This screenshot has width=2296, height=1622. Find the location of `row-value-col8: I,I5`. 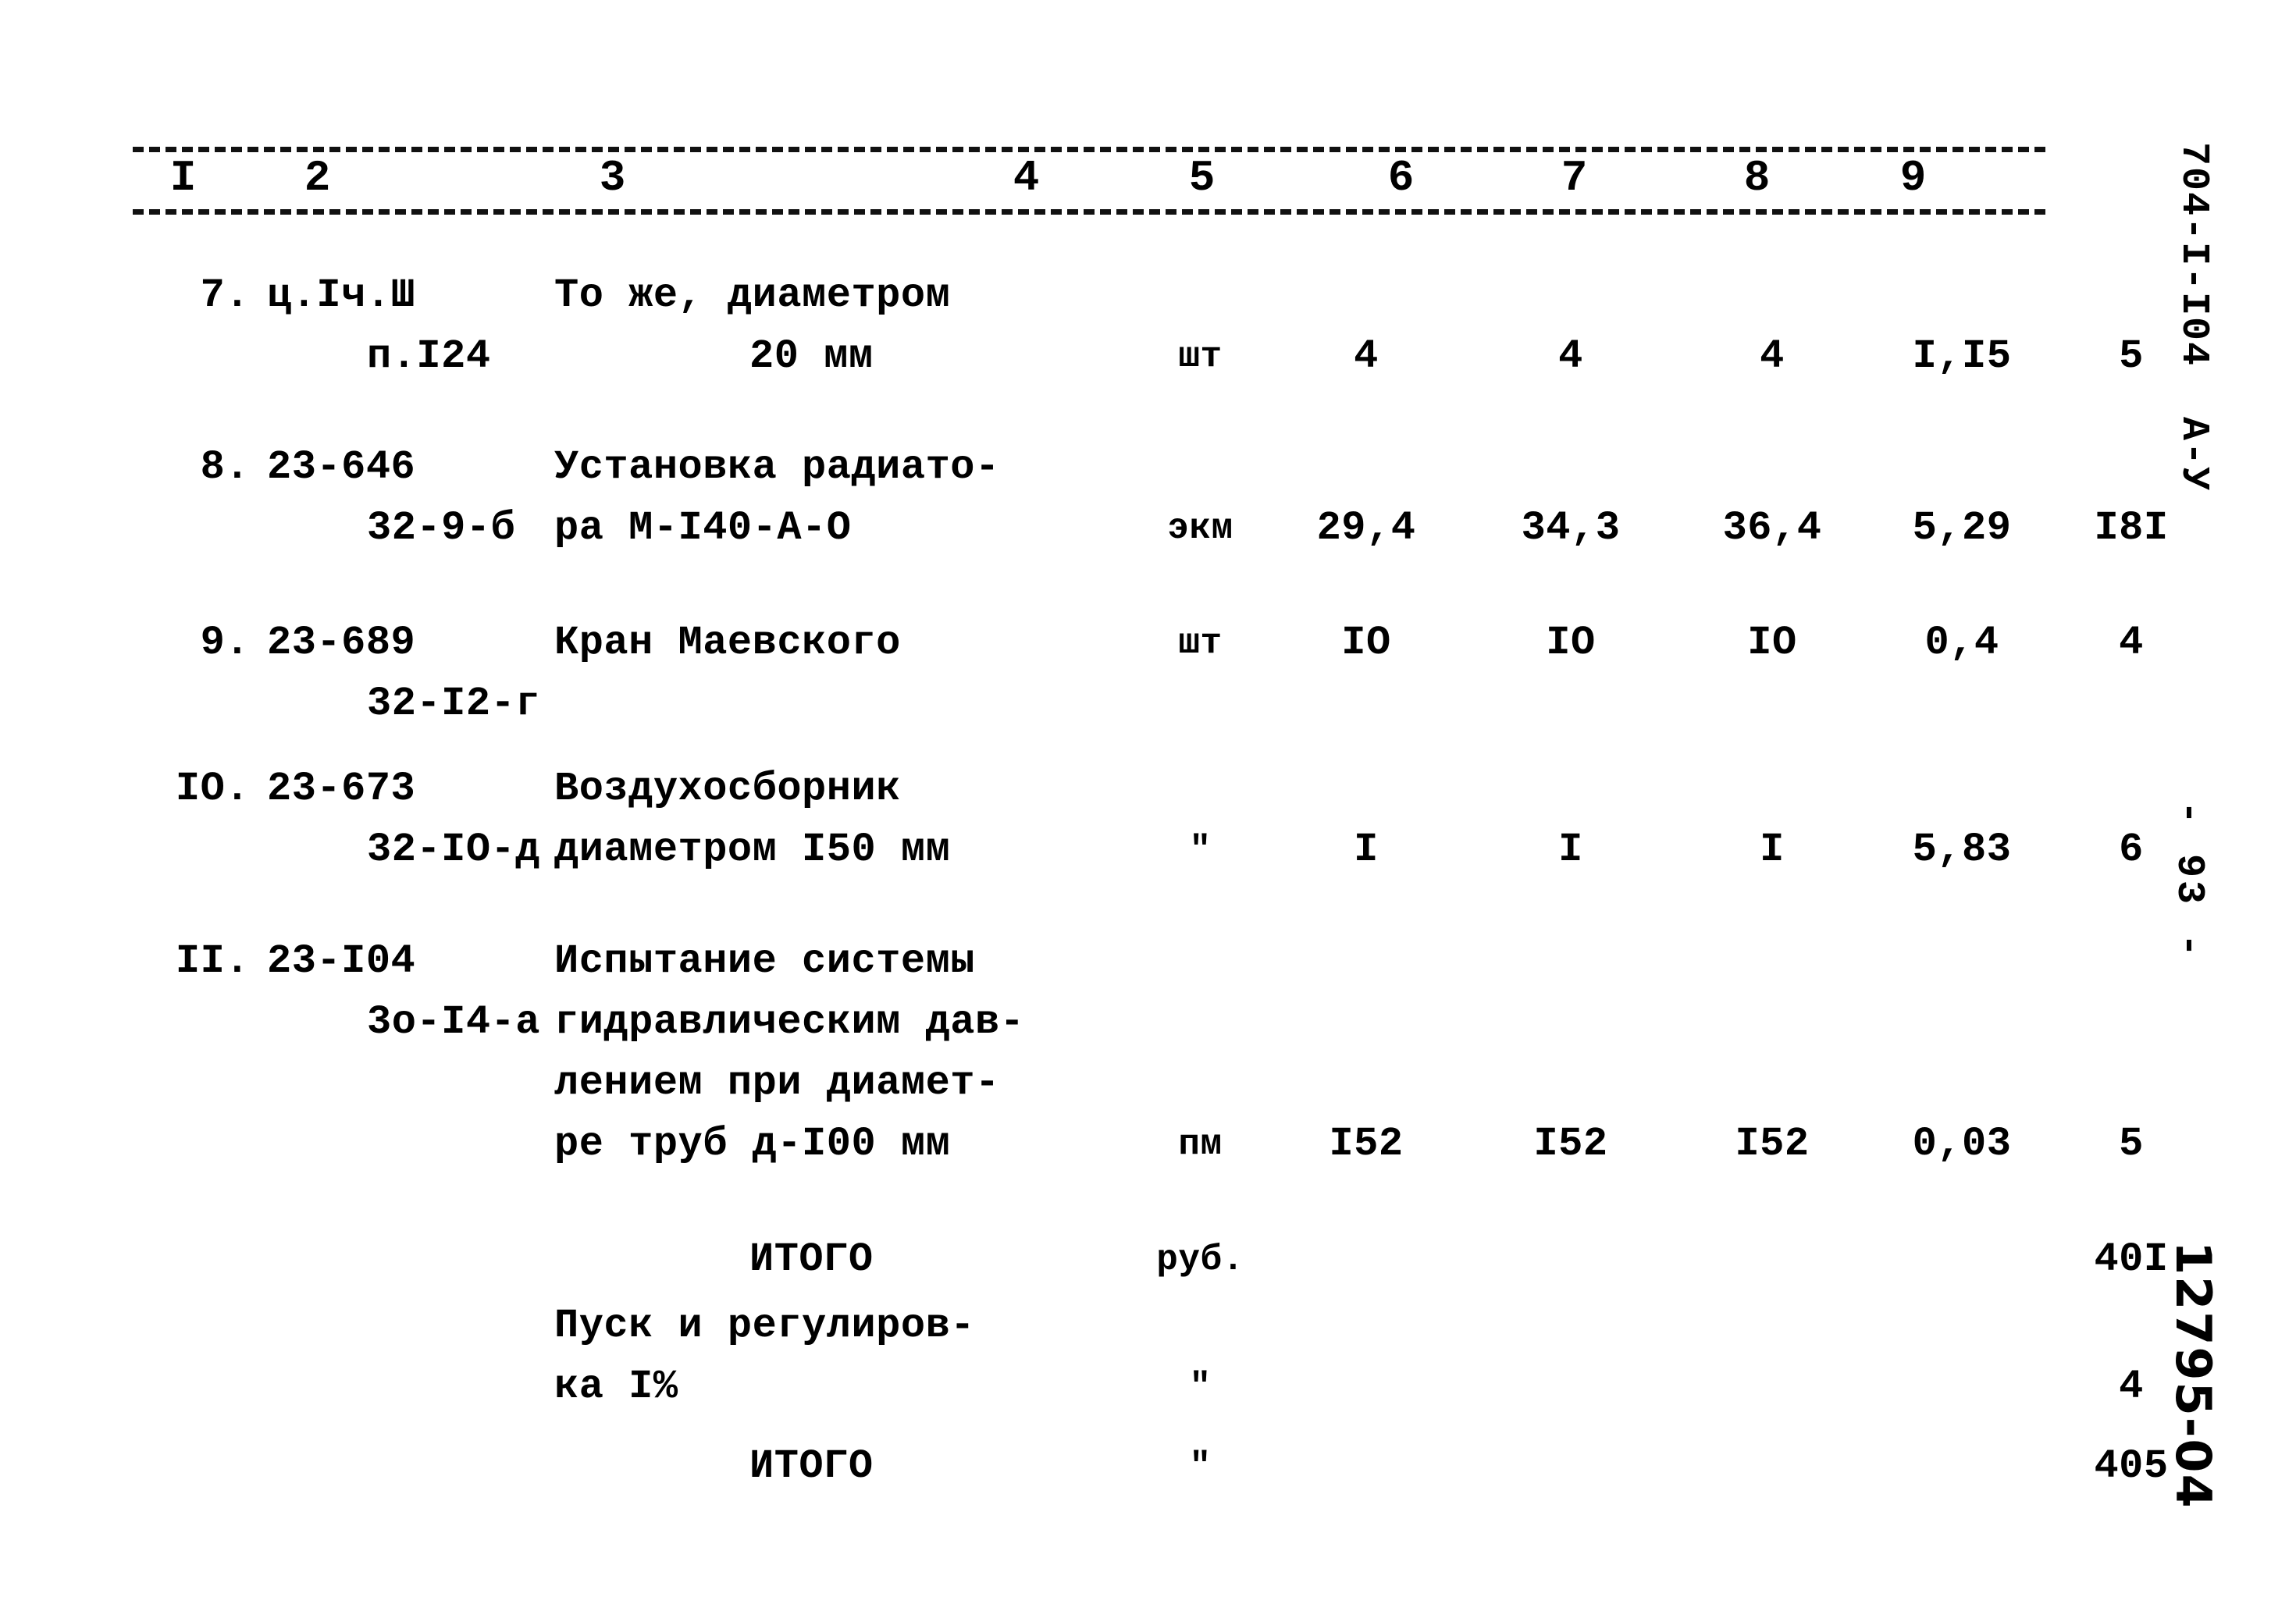

row-value-col8: I,I5 is located at coordinates (1962, 356).